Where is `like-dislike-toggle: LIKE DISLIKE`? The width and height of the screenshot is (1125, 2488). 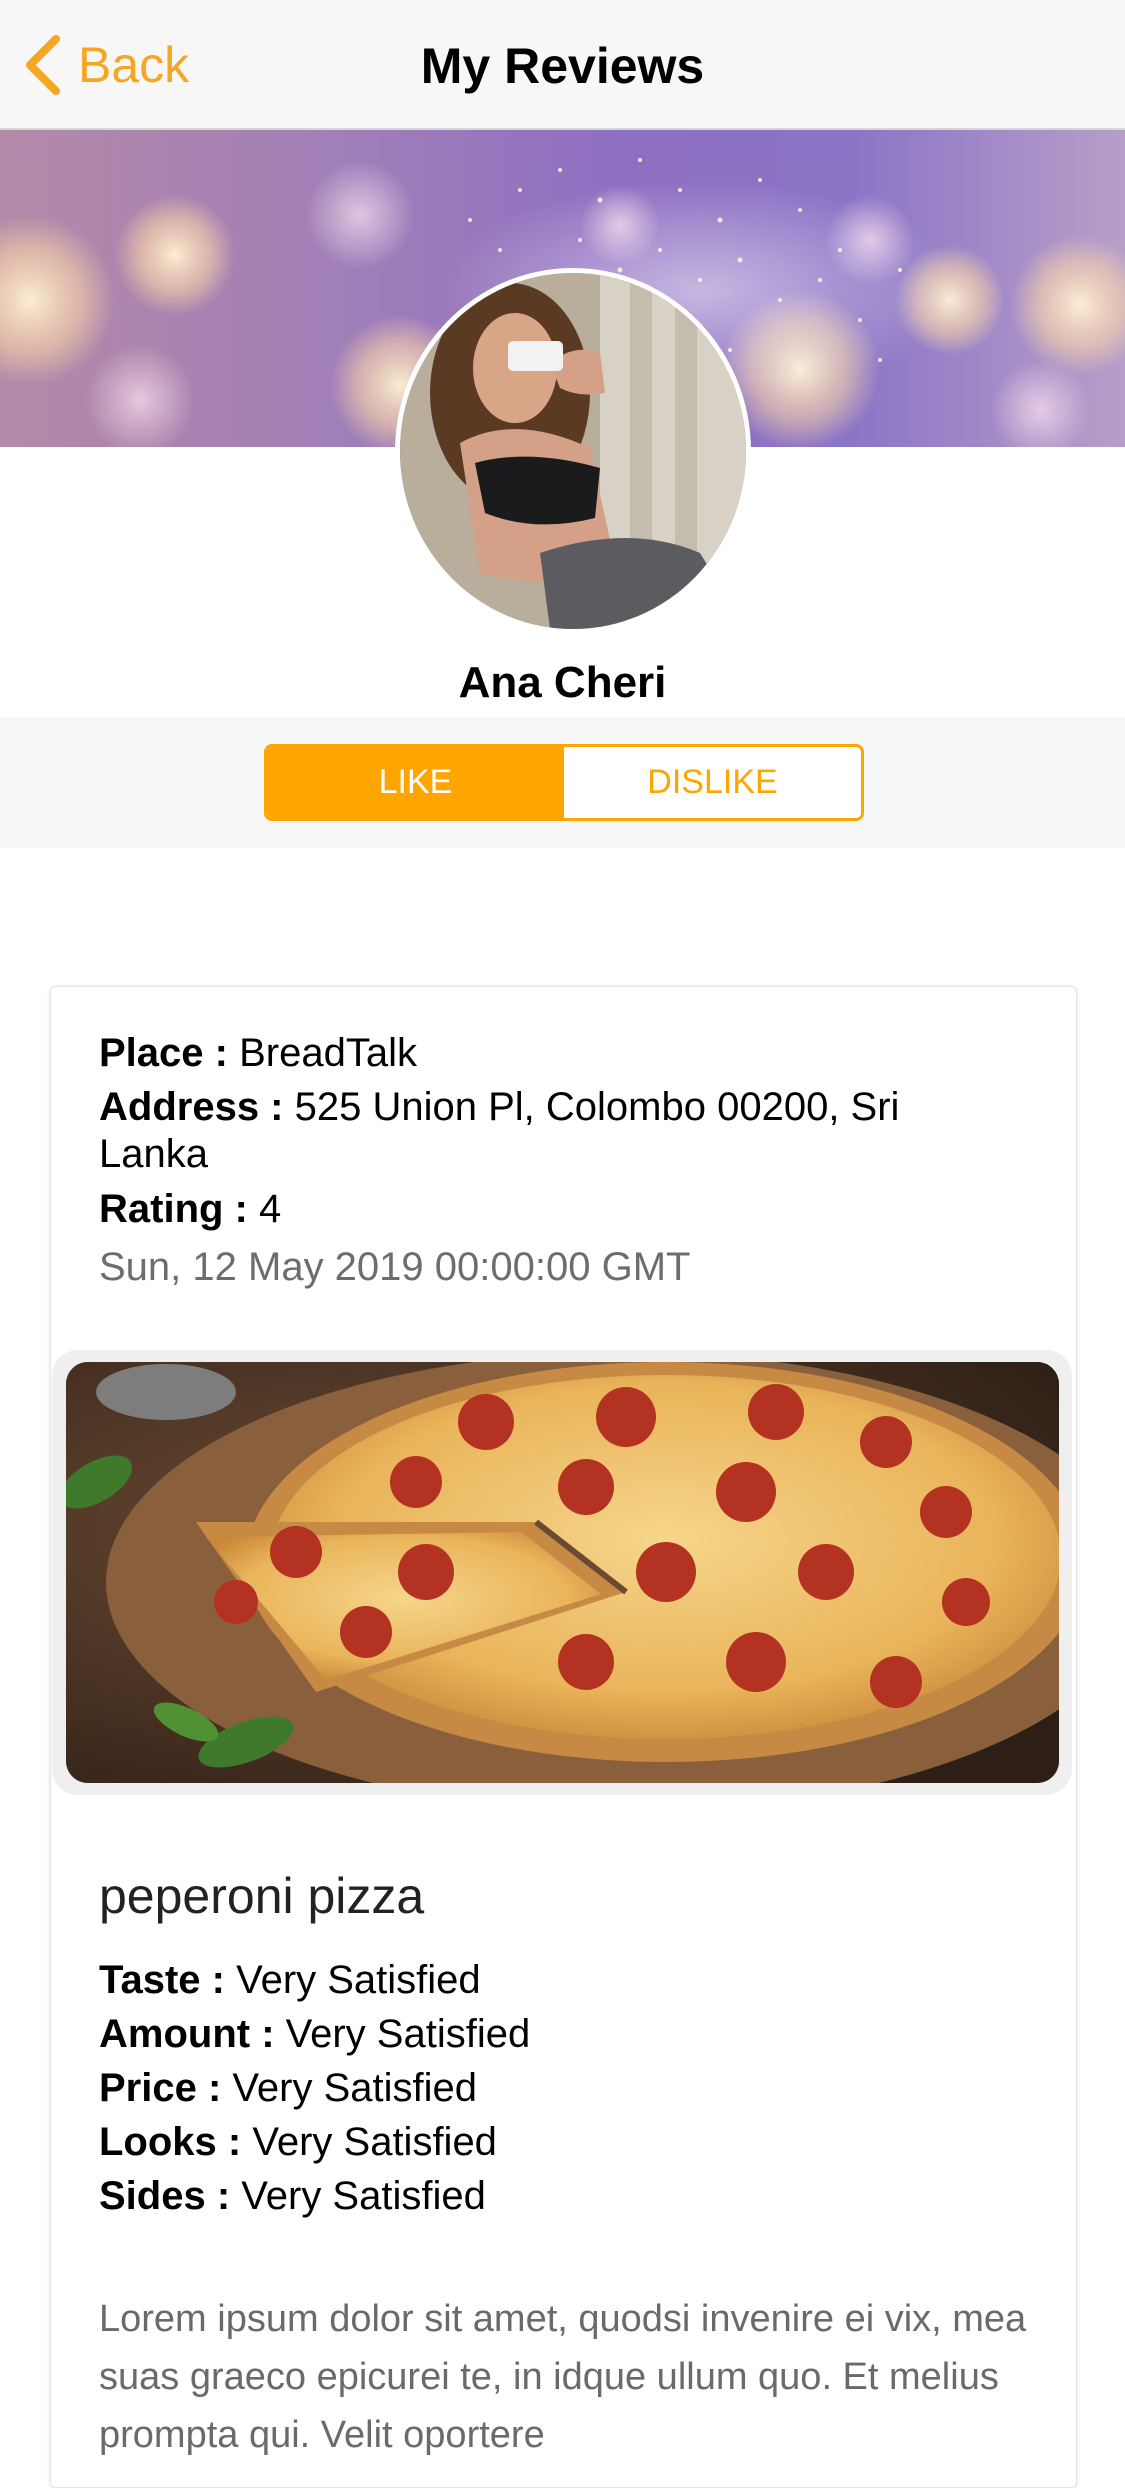 like-dislike-toggle: LIKE DISLIKE is located at coordinates (564, 782).